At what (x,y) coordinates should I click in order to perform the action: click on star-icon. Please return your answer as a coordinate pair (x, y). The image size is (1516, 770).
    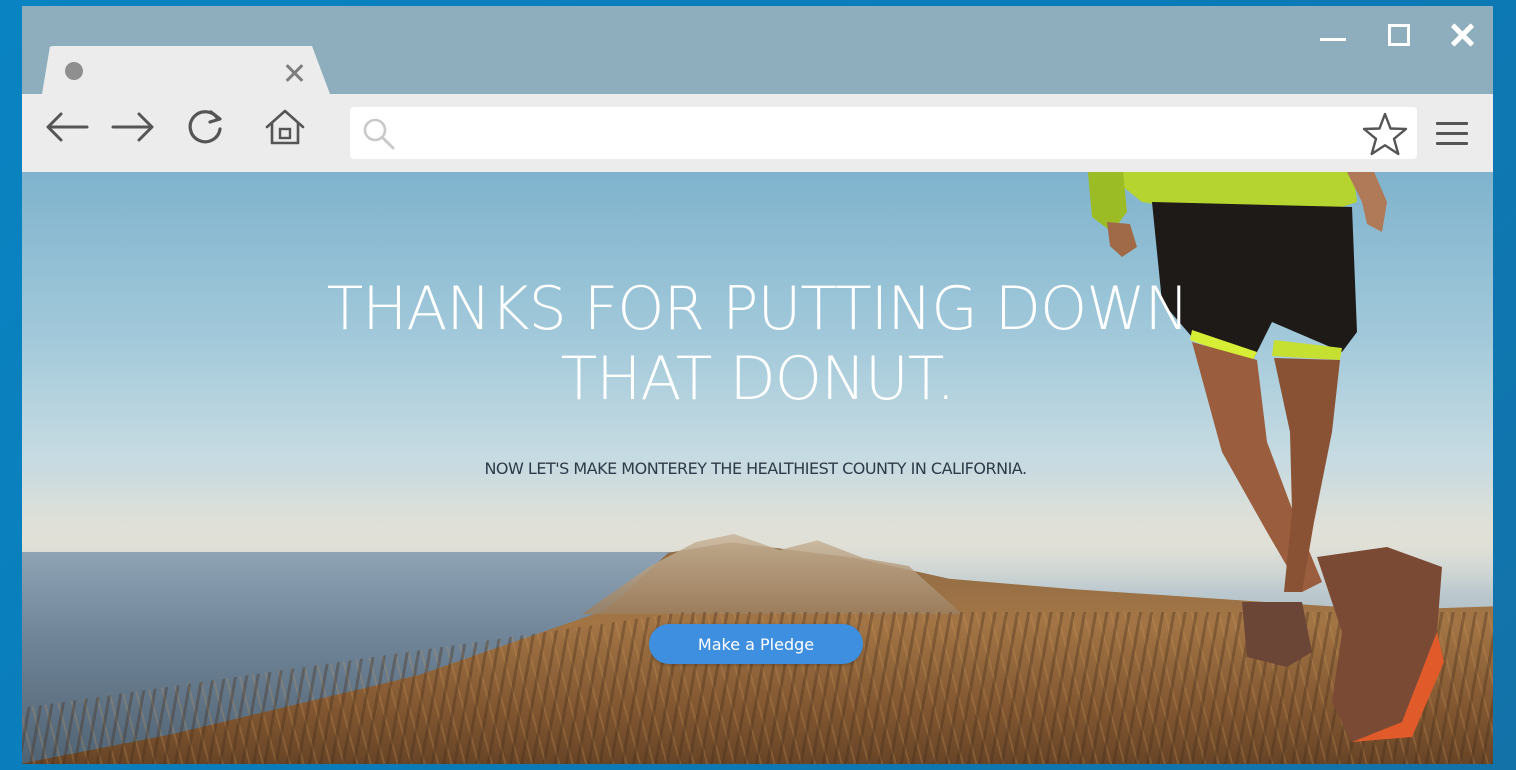
    Looking at the image, I should click on (1385, 136).